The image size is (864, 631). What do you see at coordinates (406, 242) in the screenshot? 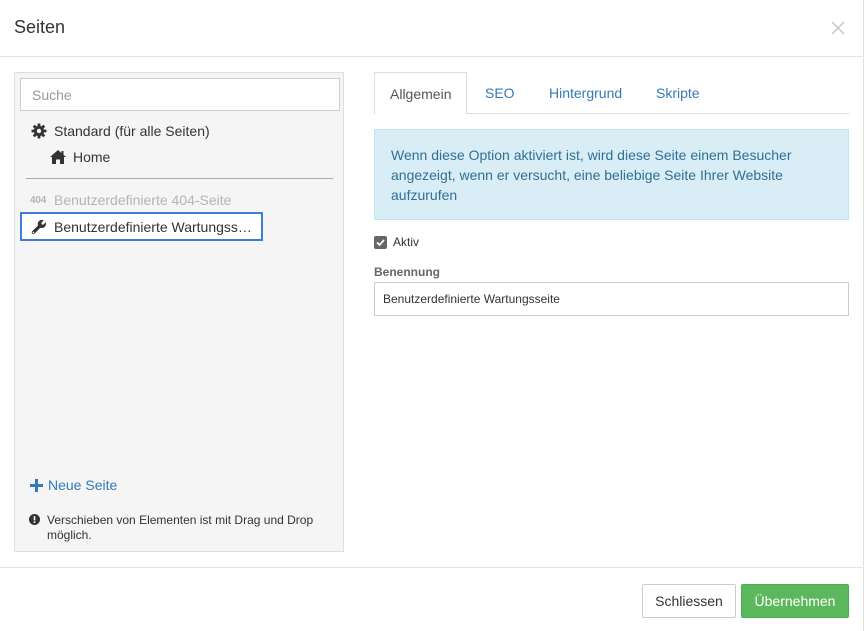
I see `active-label: Aktiv` at bounding box center [406, 242].